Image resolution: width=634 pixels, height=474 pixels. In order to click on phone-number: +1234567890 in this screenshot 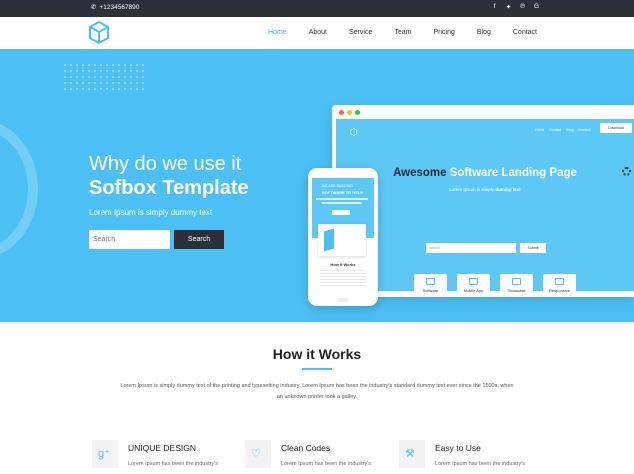, I will do `click(119, 7)`.